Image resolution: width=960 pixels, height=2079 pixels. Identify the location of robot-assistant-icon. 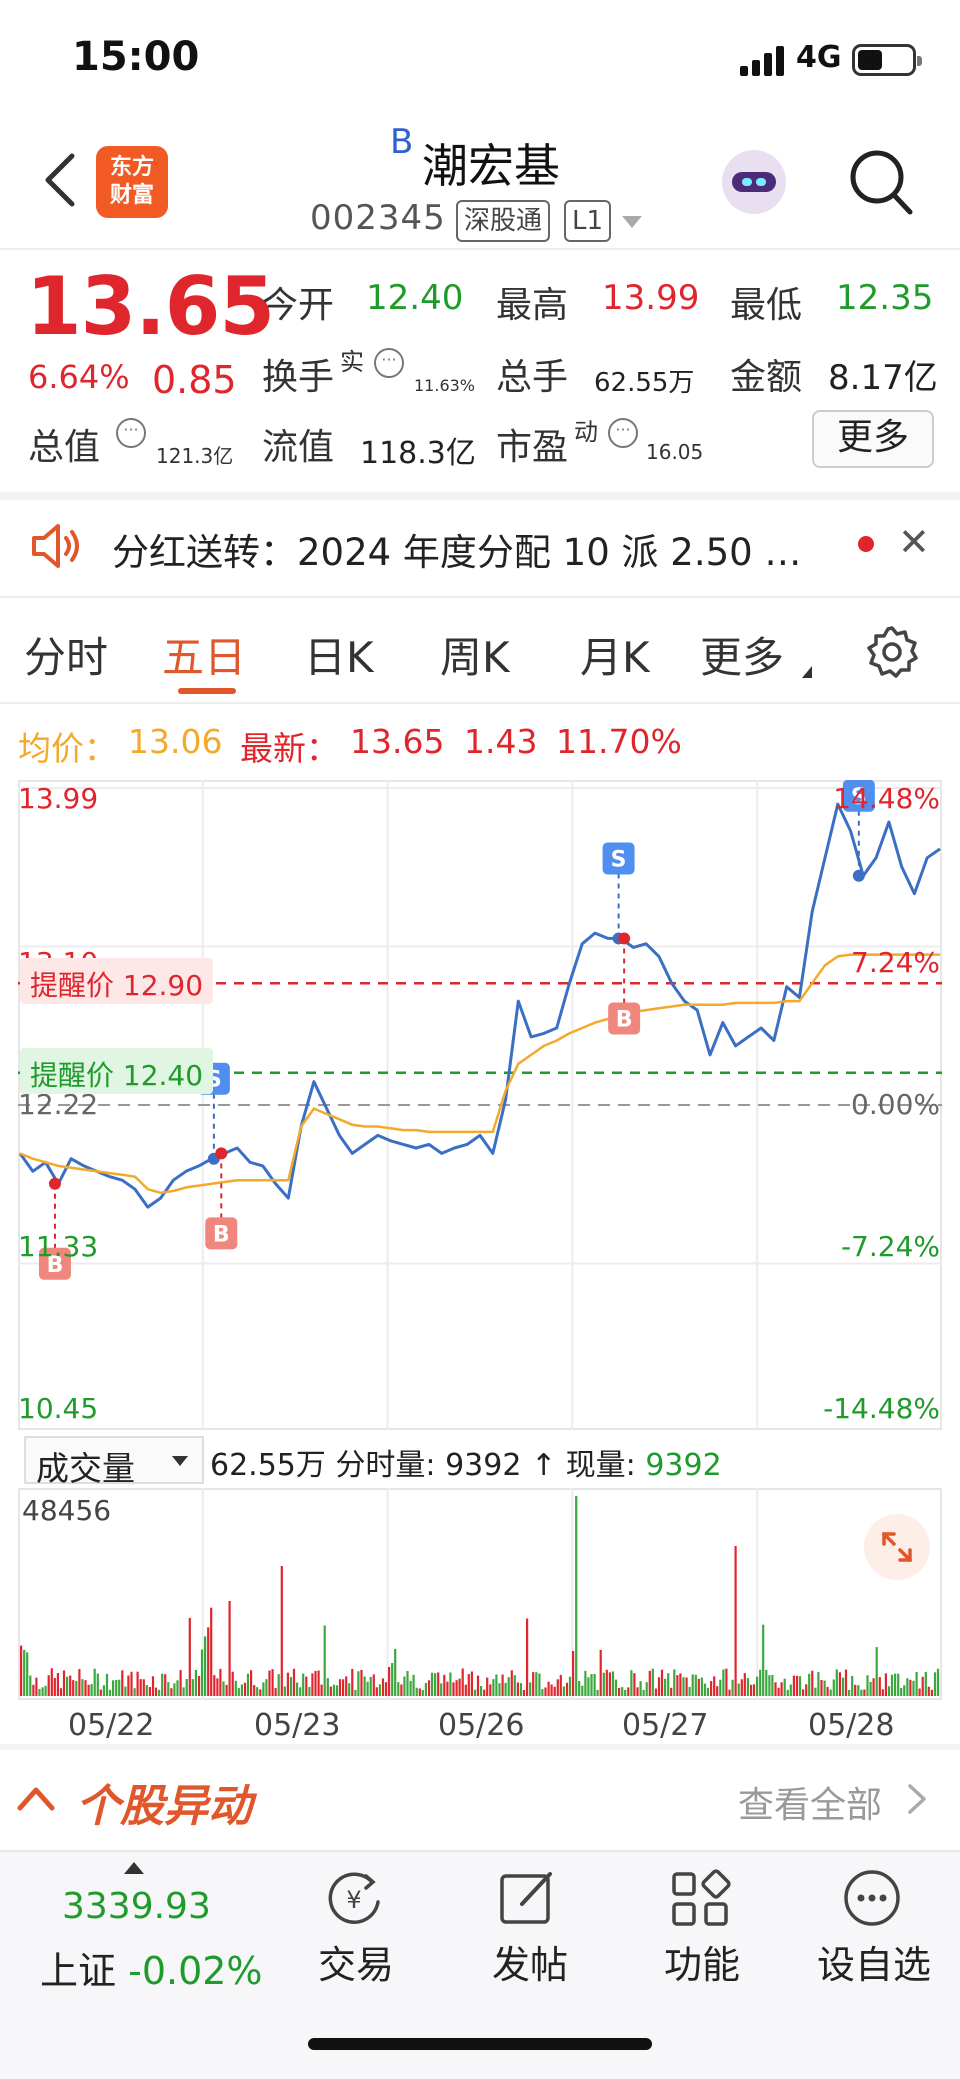
(754, 182).